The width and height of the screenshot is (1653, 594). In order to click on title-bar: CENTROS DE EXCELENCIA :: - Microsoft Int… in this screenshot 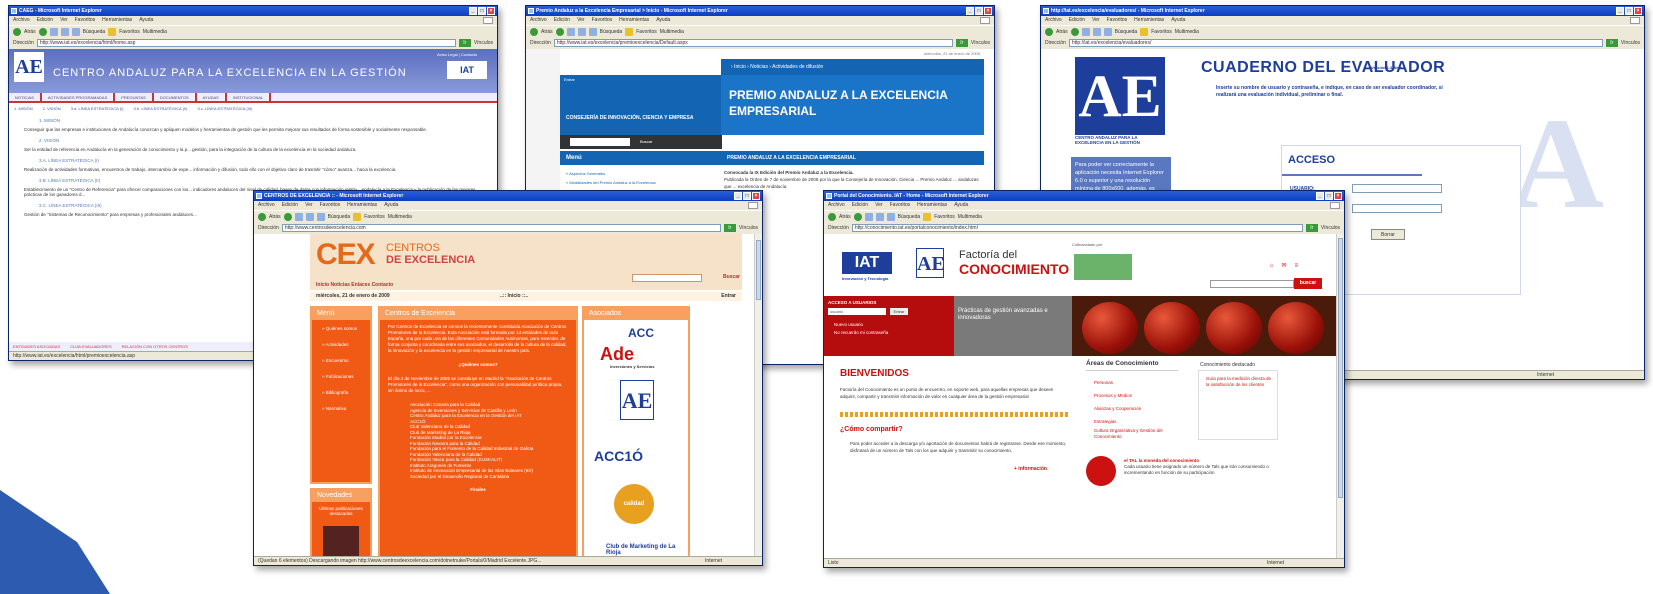, I will do `click(508, 196)`.